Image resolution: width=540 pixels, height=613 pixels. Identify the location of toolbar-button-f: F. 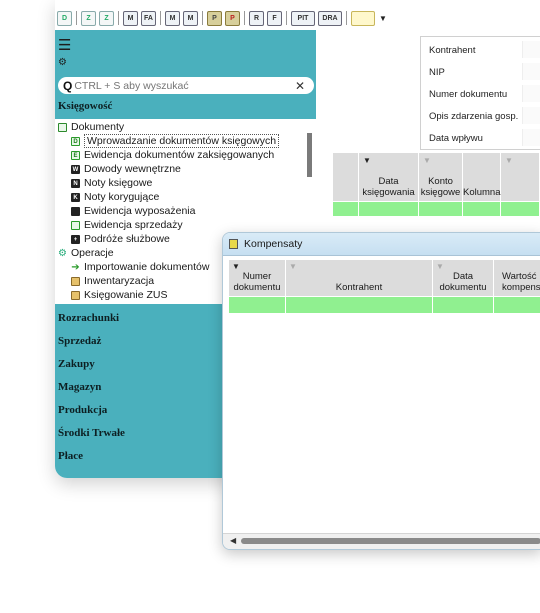
(274, 18).